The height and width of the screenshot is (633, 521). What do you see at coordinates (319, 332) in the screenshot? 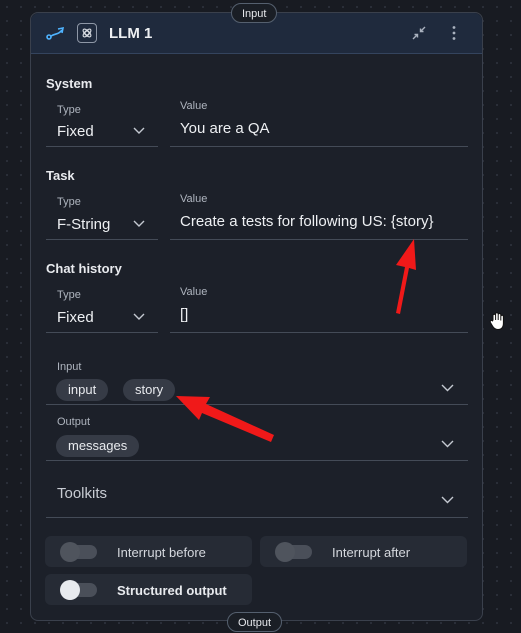
I see `chat-history-value-underline` at bounding box center [319, 332].